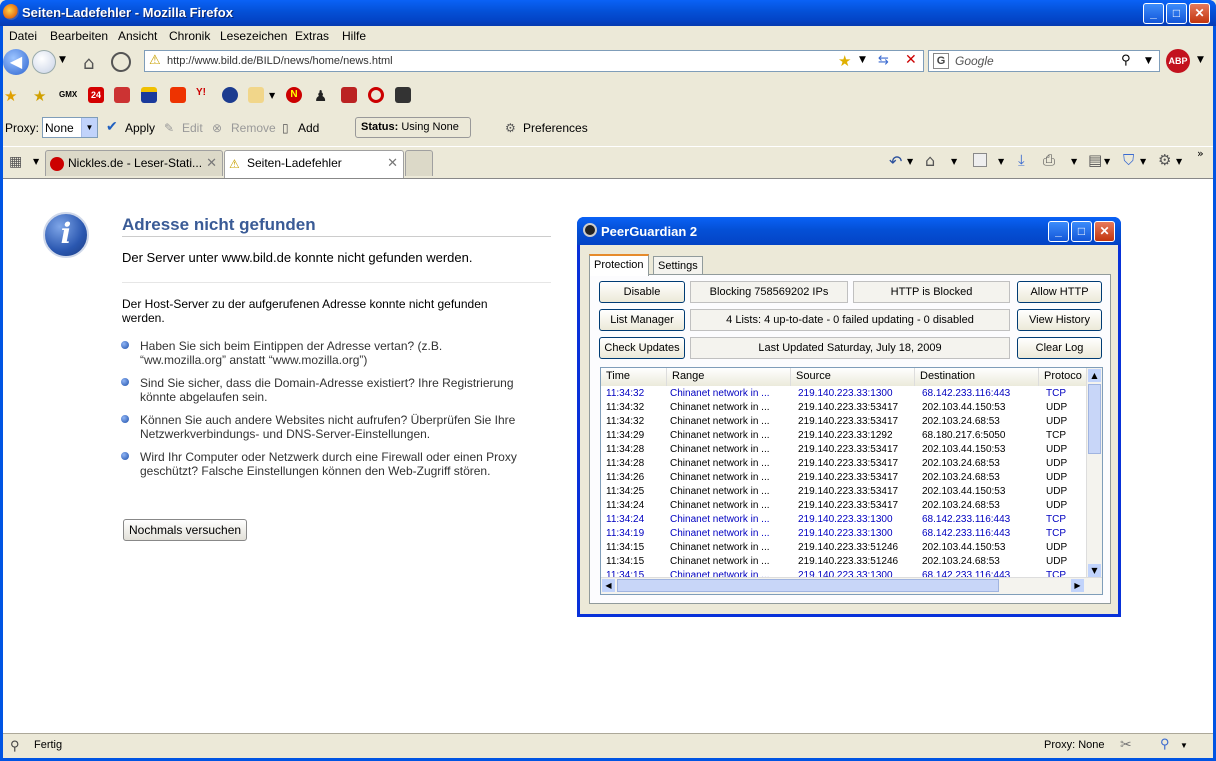  Describe the element at coordinates (844, 61) in the screenshot. I see `bookmark-star-icon: ★` at that location.